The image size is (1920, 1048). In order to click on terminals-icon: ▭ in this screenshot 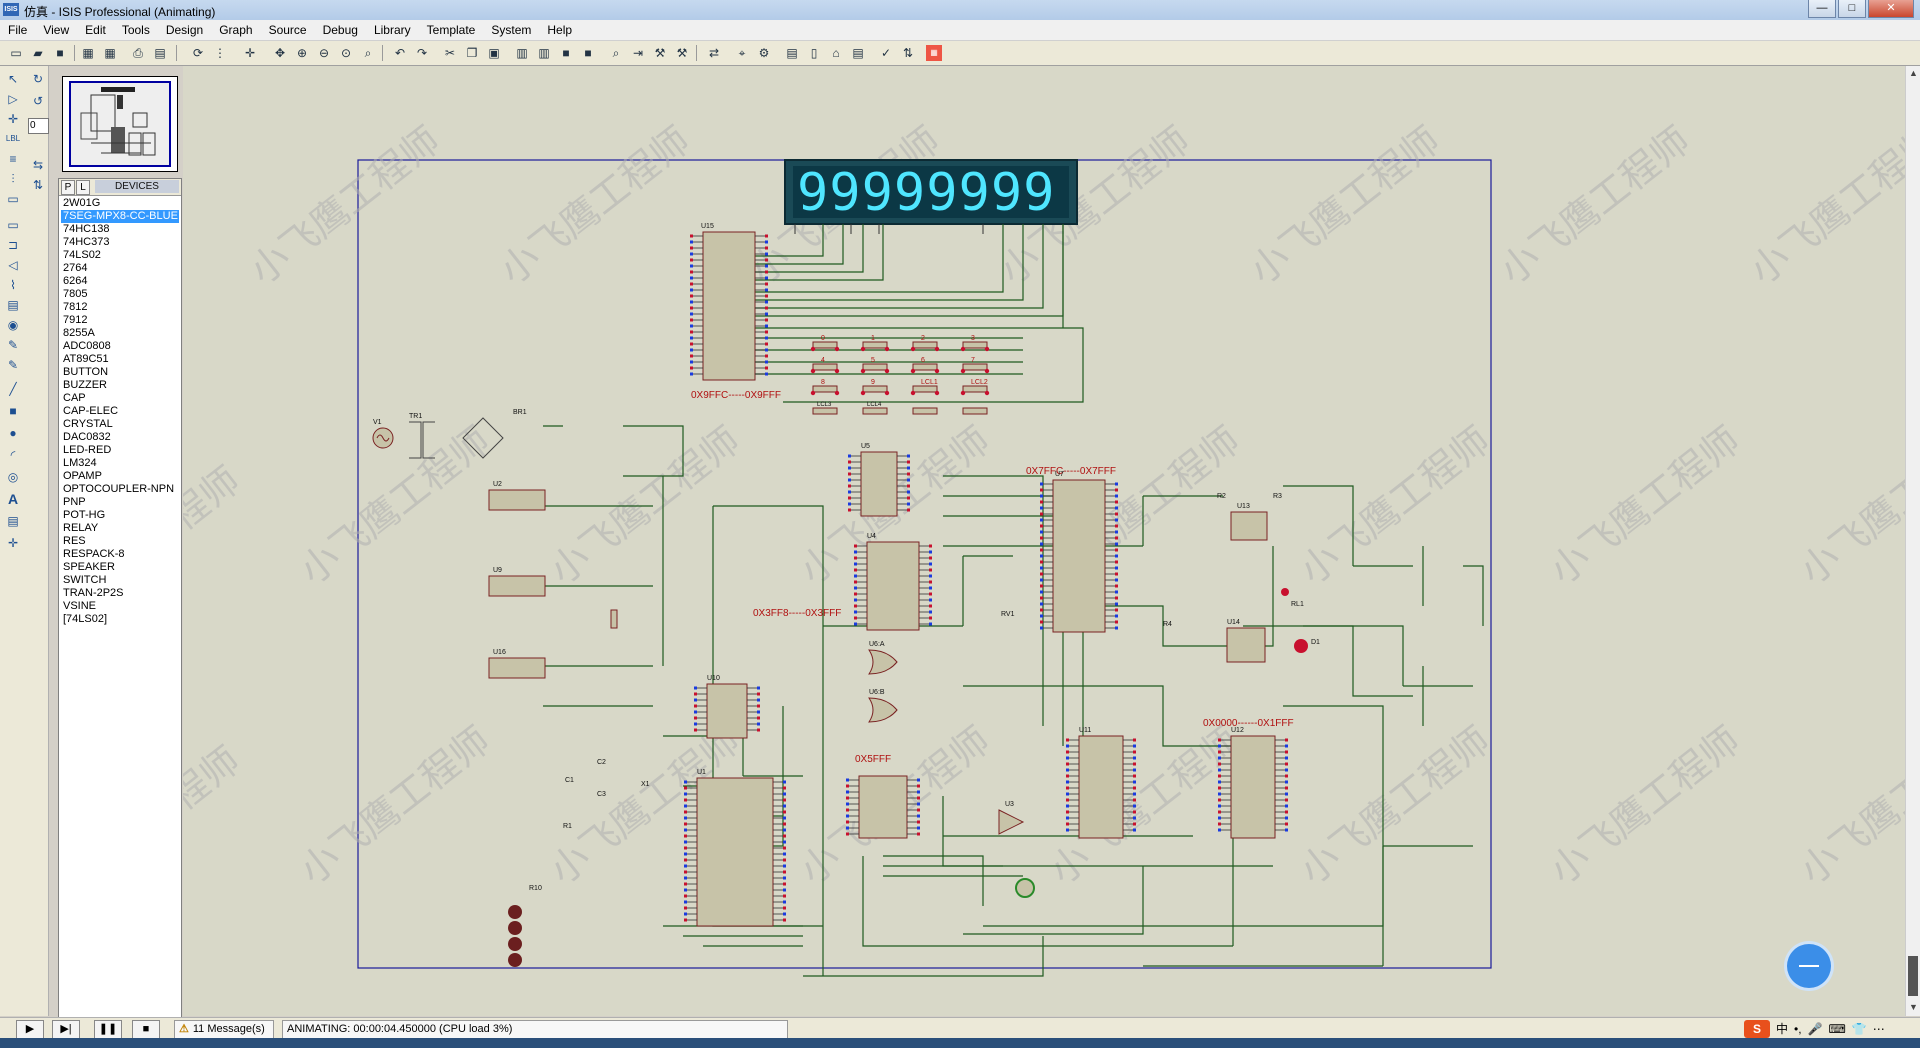, I will do `click(13, 225)`.